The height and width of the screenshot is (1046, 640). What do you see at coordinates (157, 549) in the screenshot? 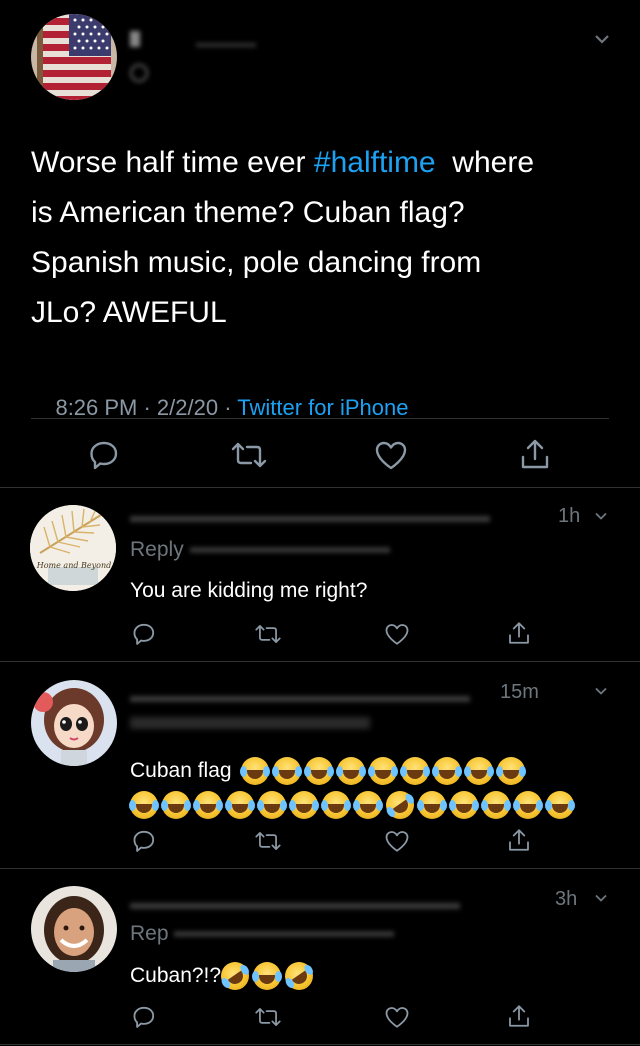
I see `replying-to-label: Reply` at bounding box center [157, 549].